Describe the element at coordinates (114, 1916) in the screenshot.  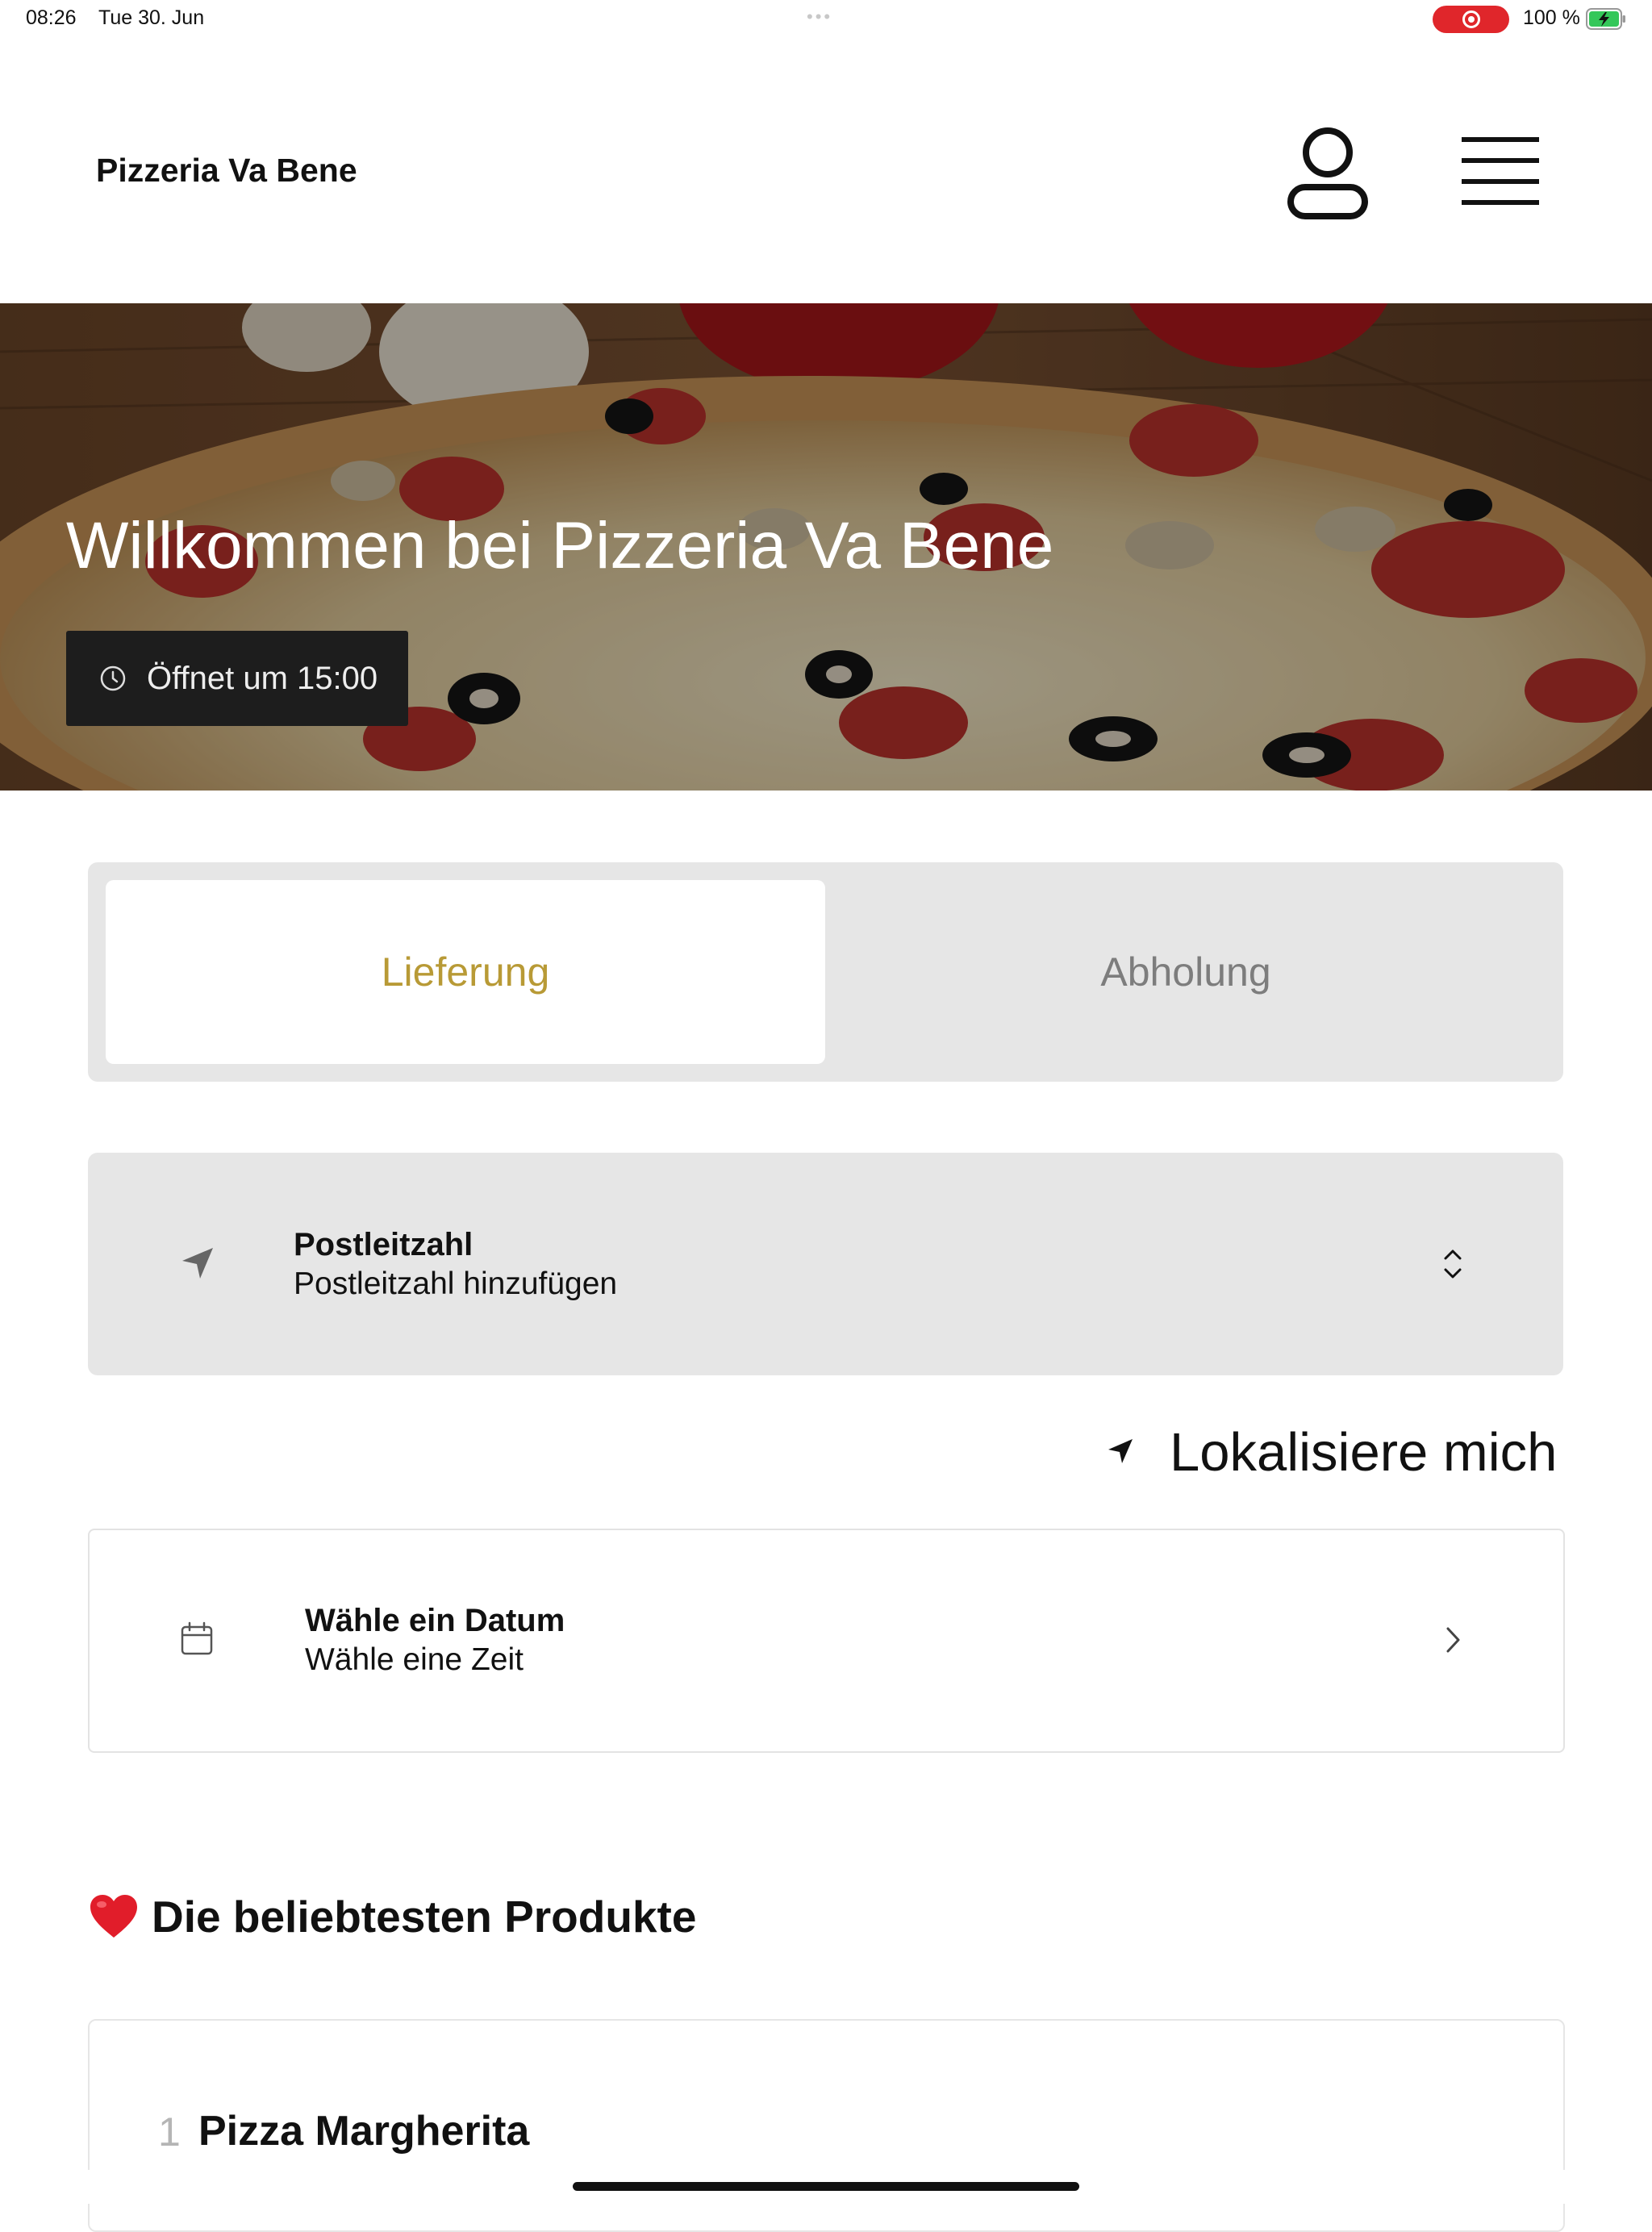
I see `heart-icon` at that location.